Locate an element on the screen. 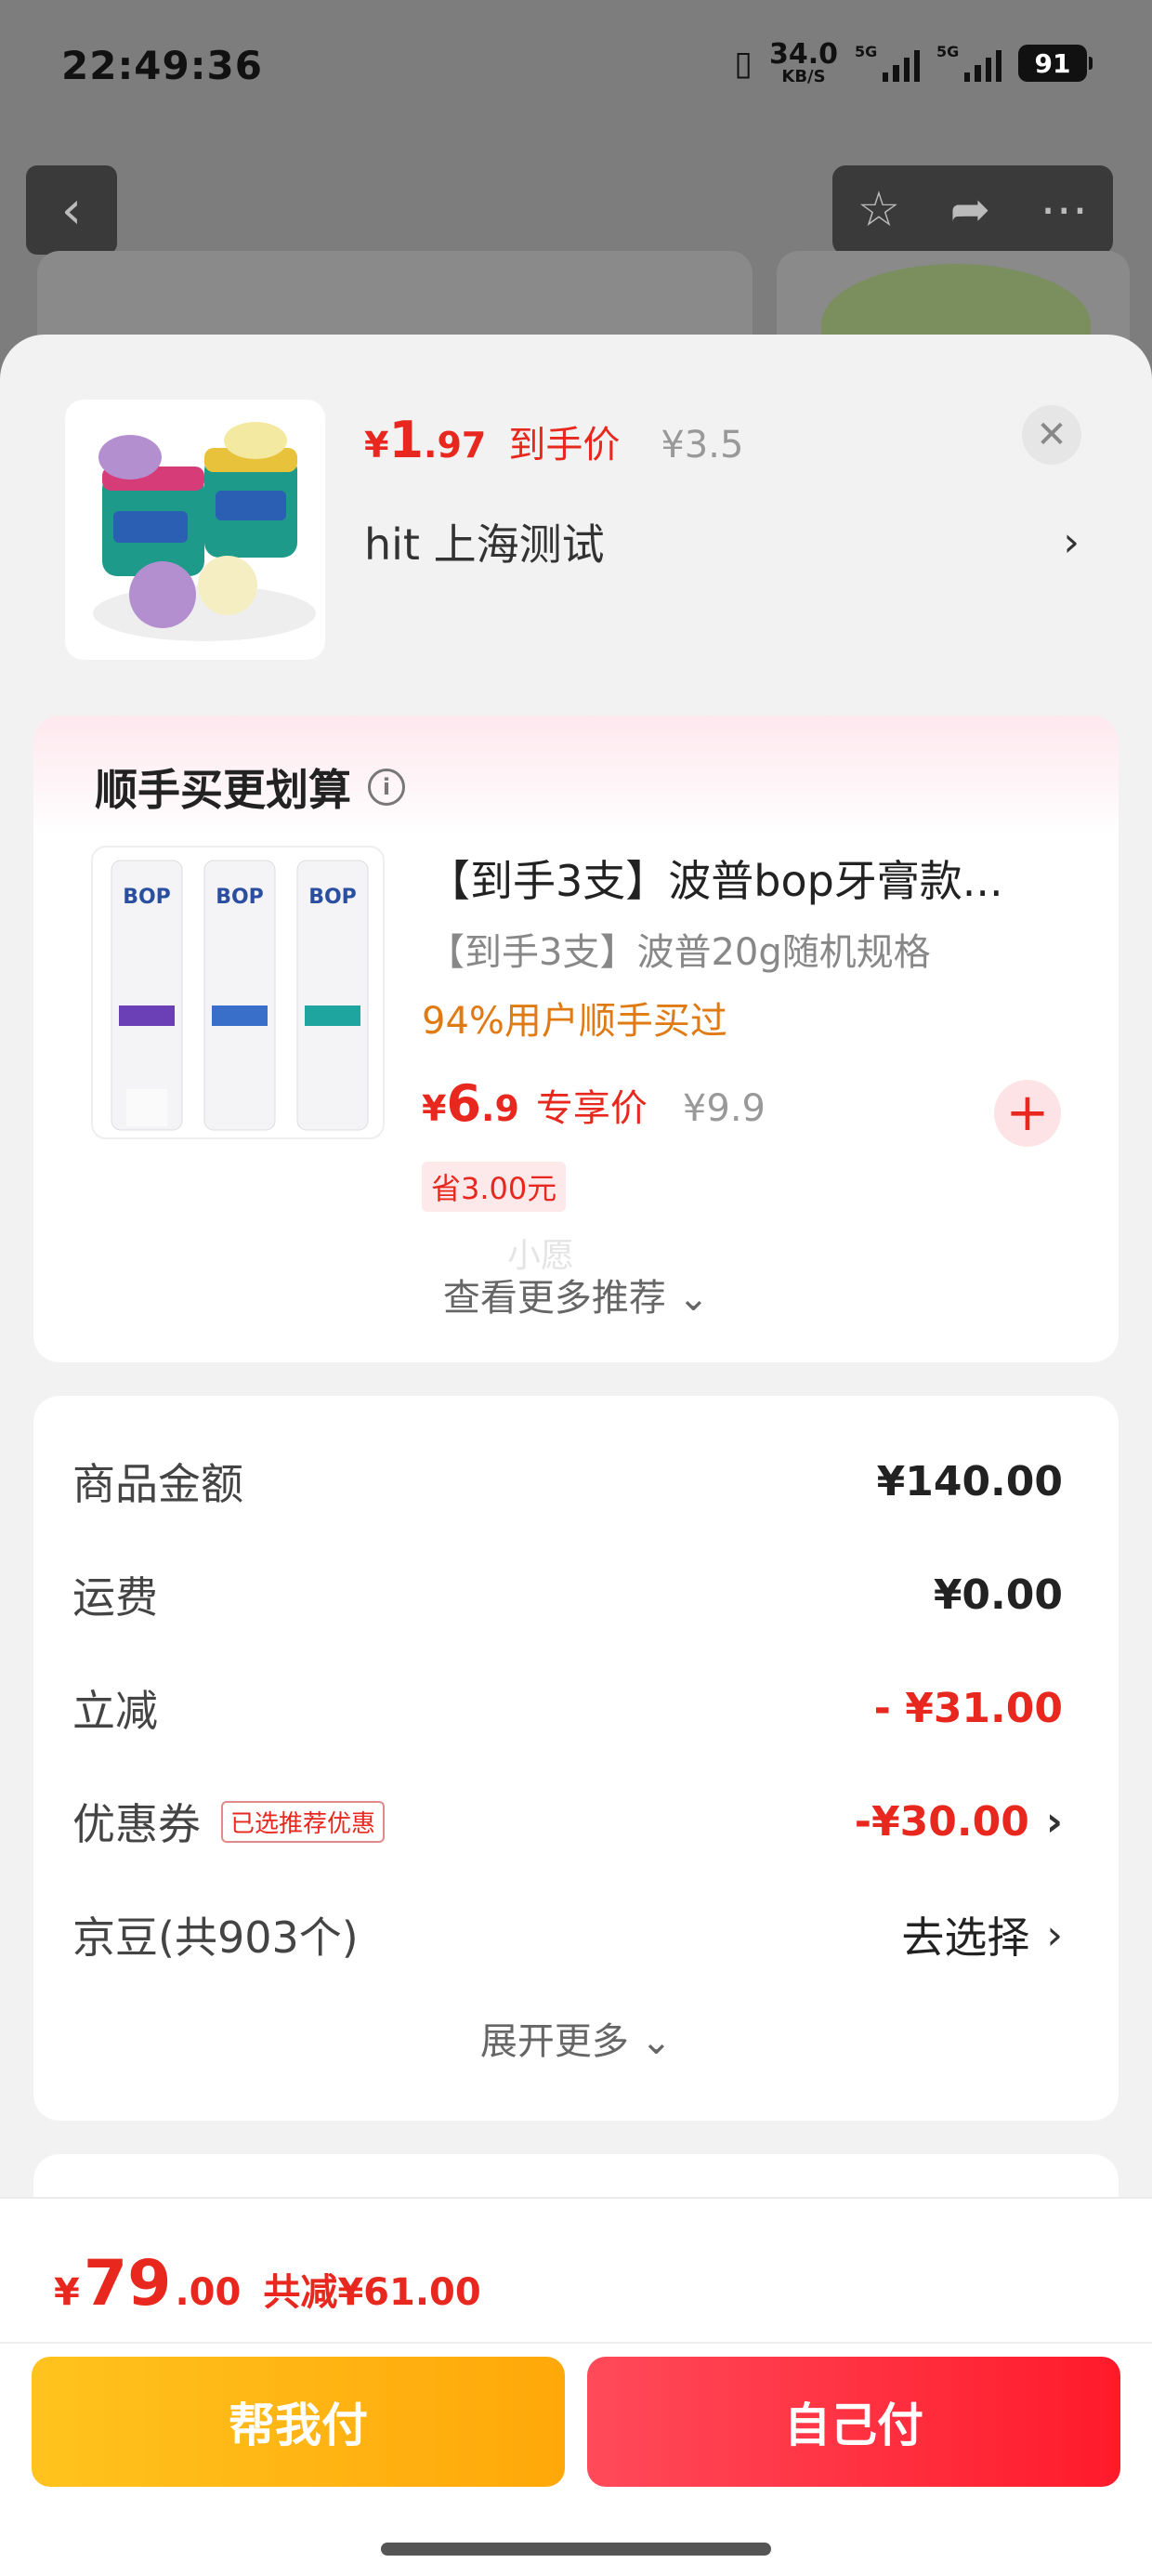 Image resolution: width=1152 pixels, height=2576 pixels. coupon-label: 优惠券 is located at coordinates (136, 1824).